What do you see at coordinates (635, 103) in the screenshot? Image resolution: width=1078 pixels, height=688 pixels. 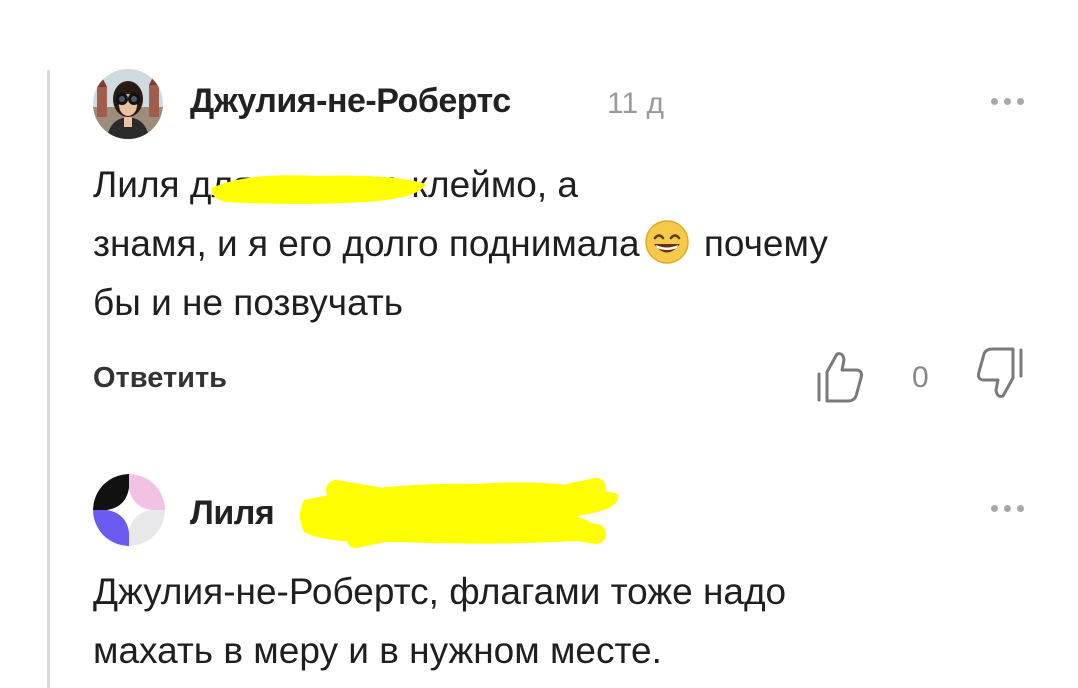 I see `comment-timestamp: 11 д` at bounding box center [635, 103].